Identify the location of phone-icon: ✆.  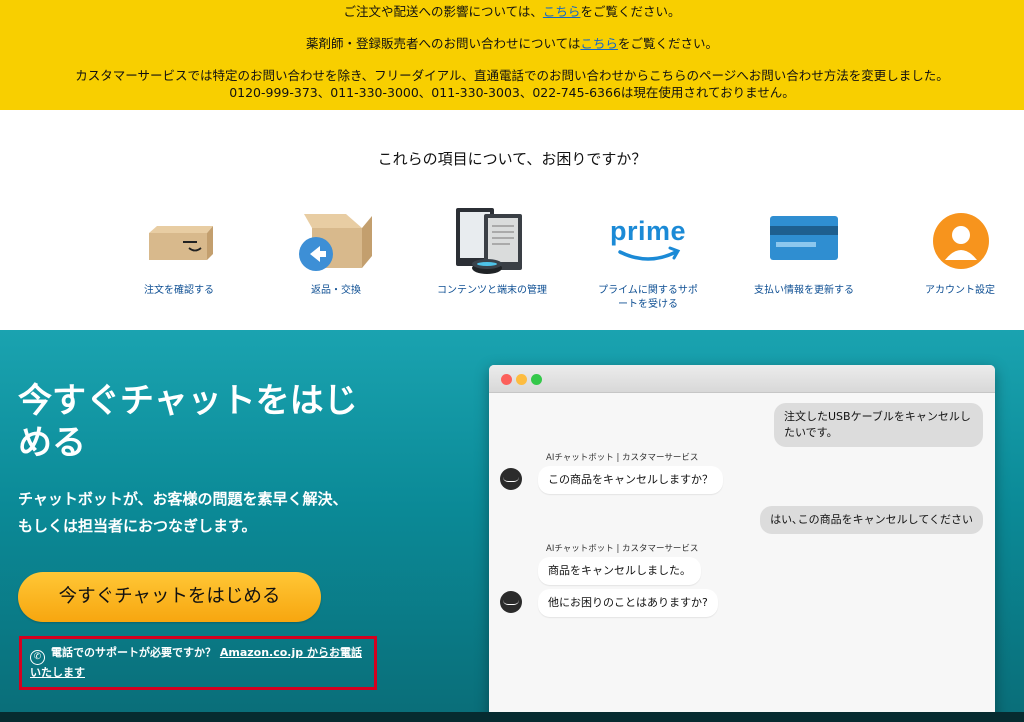
(37, 657).